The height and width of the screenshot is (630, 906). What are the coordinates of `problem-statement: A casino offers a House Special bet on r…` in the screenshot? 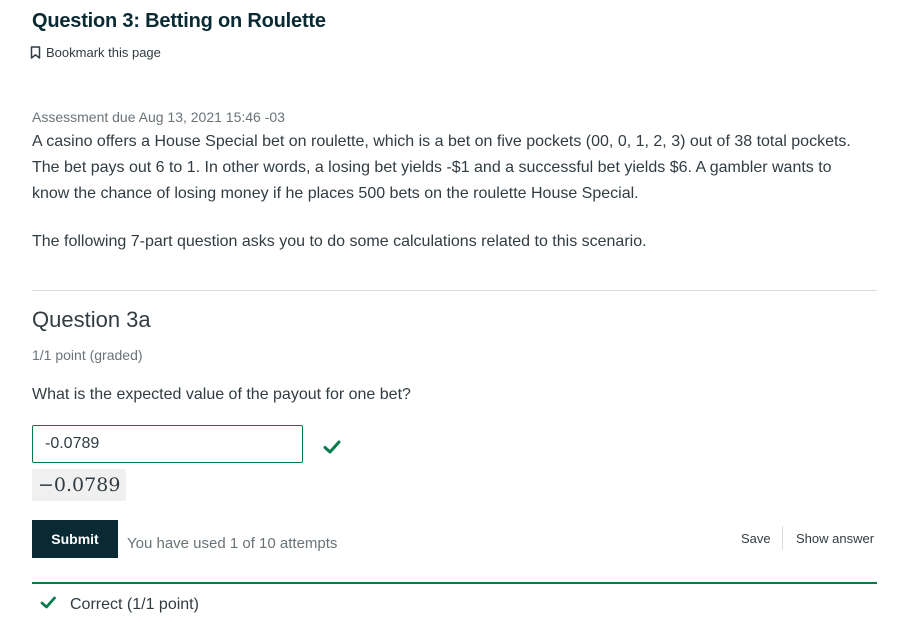 It's located at (441, 167).